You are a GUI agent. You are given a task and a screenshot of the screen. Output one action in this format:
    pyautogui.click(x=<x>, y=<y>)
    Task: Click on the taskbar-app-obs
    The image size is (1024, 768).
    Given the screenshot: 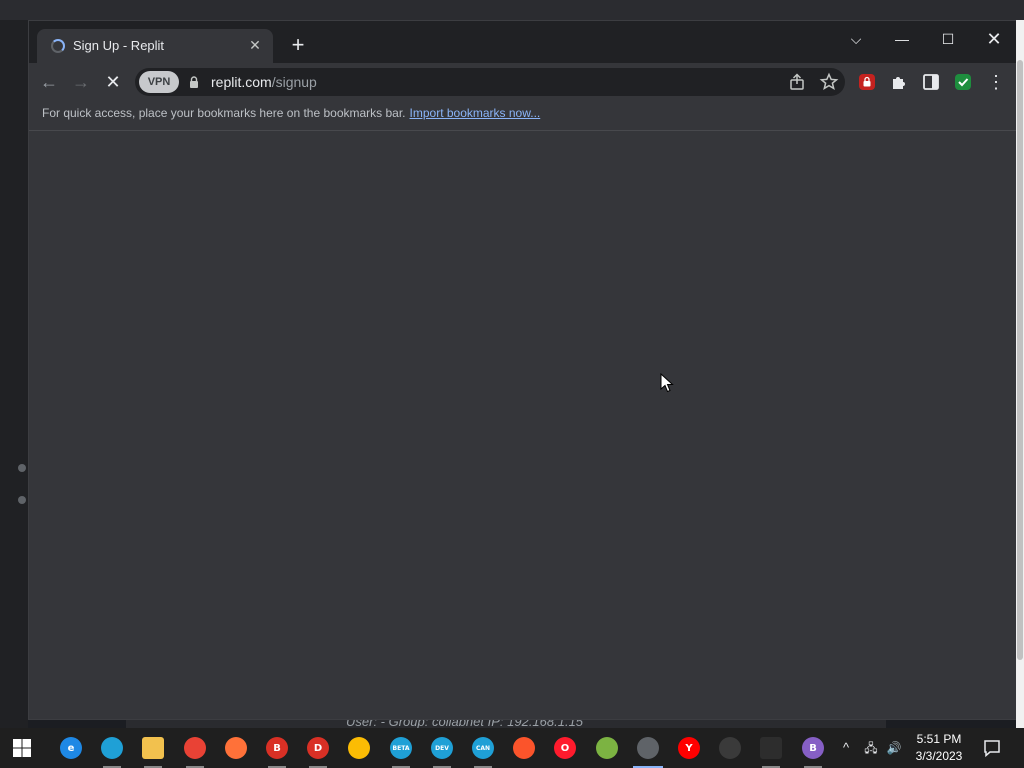 What is the action you would take?
    pyautogui.click(x=730, y=748)
    